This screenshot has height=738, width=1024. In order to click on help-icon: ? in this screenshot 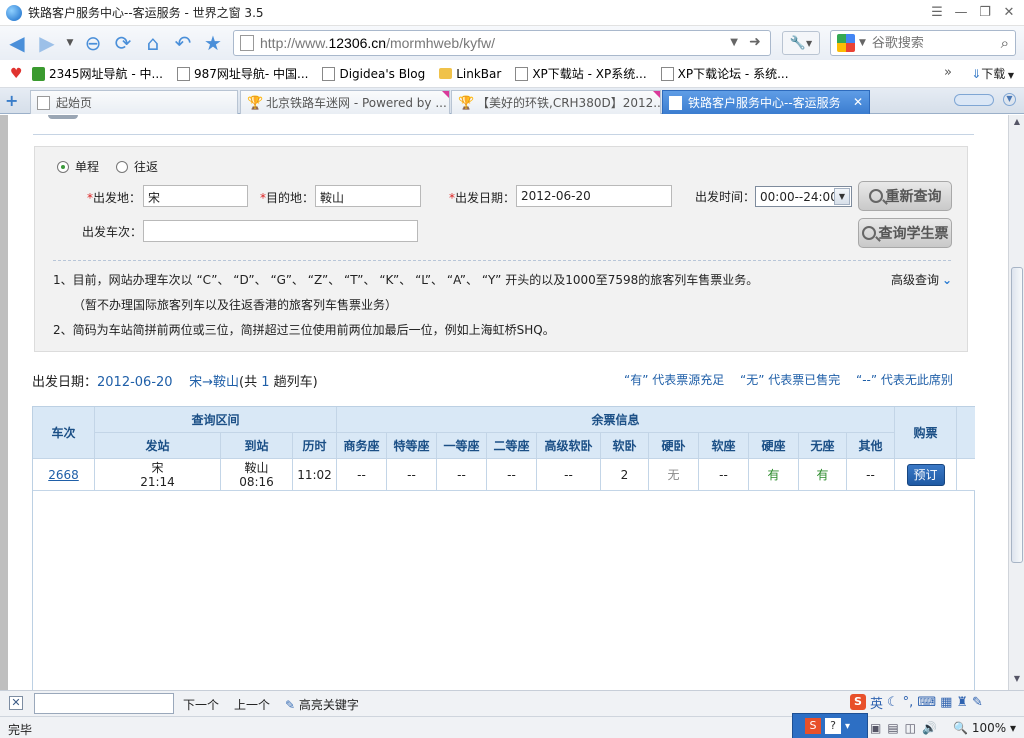, I will do `click(833, 726)`.